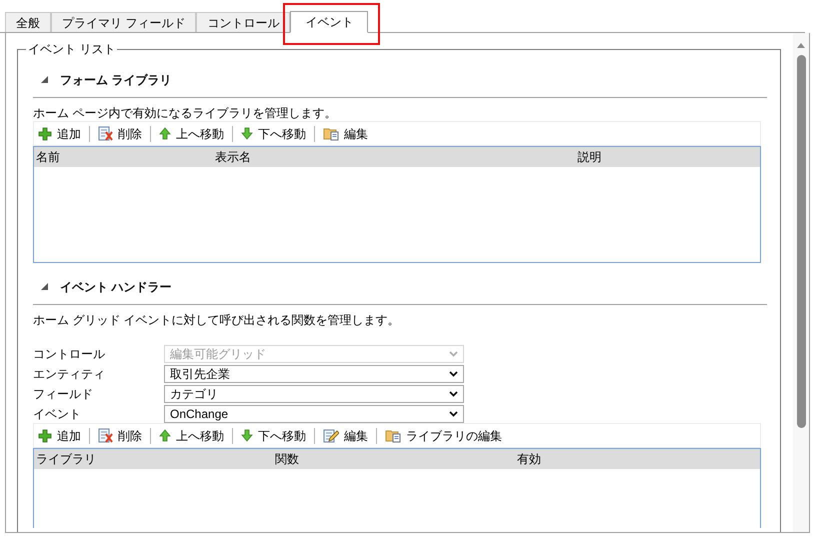 The width and height of the screenshot is (815, 537). What do you see at coordinates (185, 113) in the screenshot?
I see `section-description: ホーム ページ内で有効になるライブラリを管理します。` at bounding box center [185, 113].